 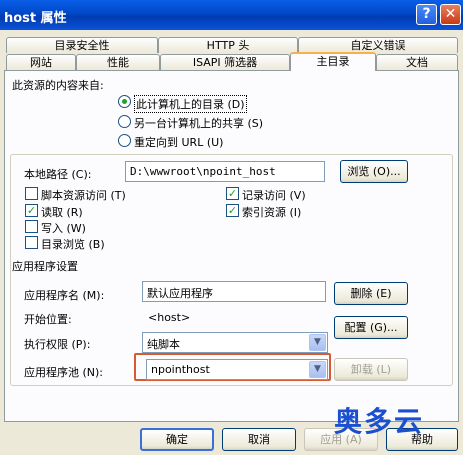 What do you see at coordinates (41, 62) in the screenshot?
I see `tab-website: 网站` at bounding box center [41, 62].